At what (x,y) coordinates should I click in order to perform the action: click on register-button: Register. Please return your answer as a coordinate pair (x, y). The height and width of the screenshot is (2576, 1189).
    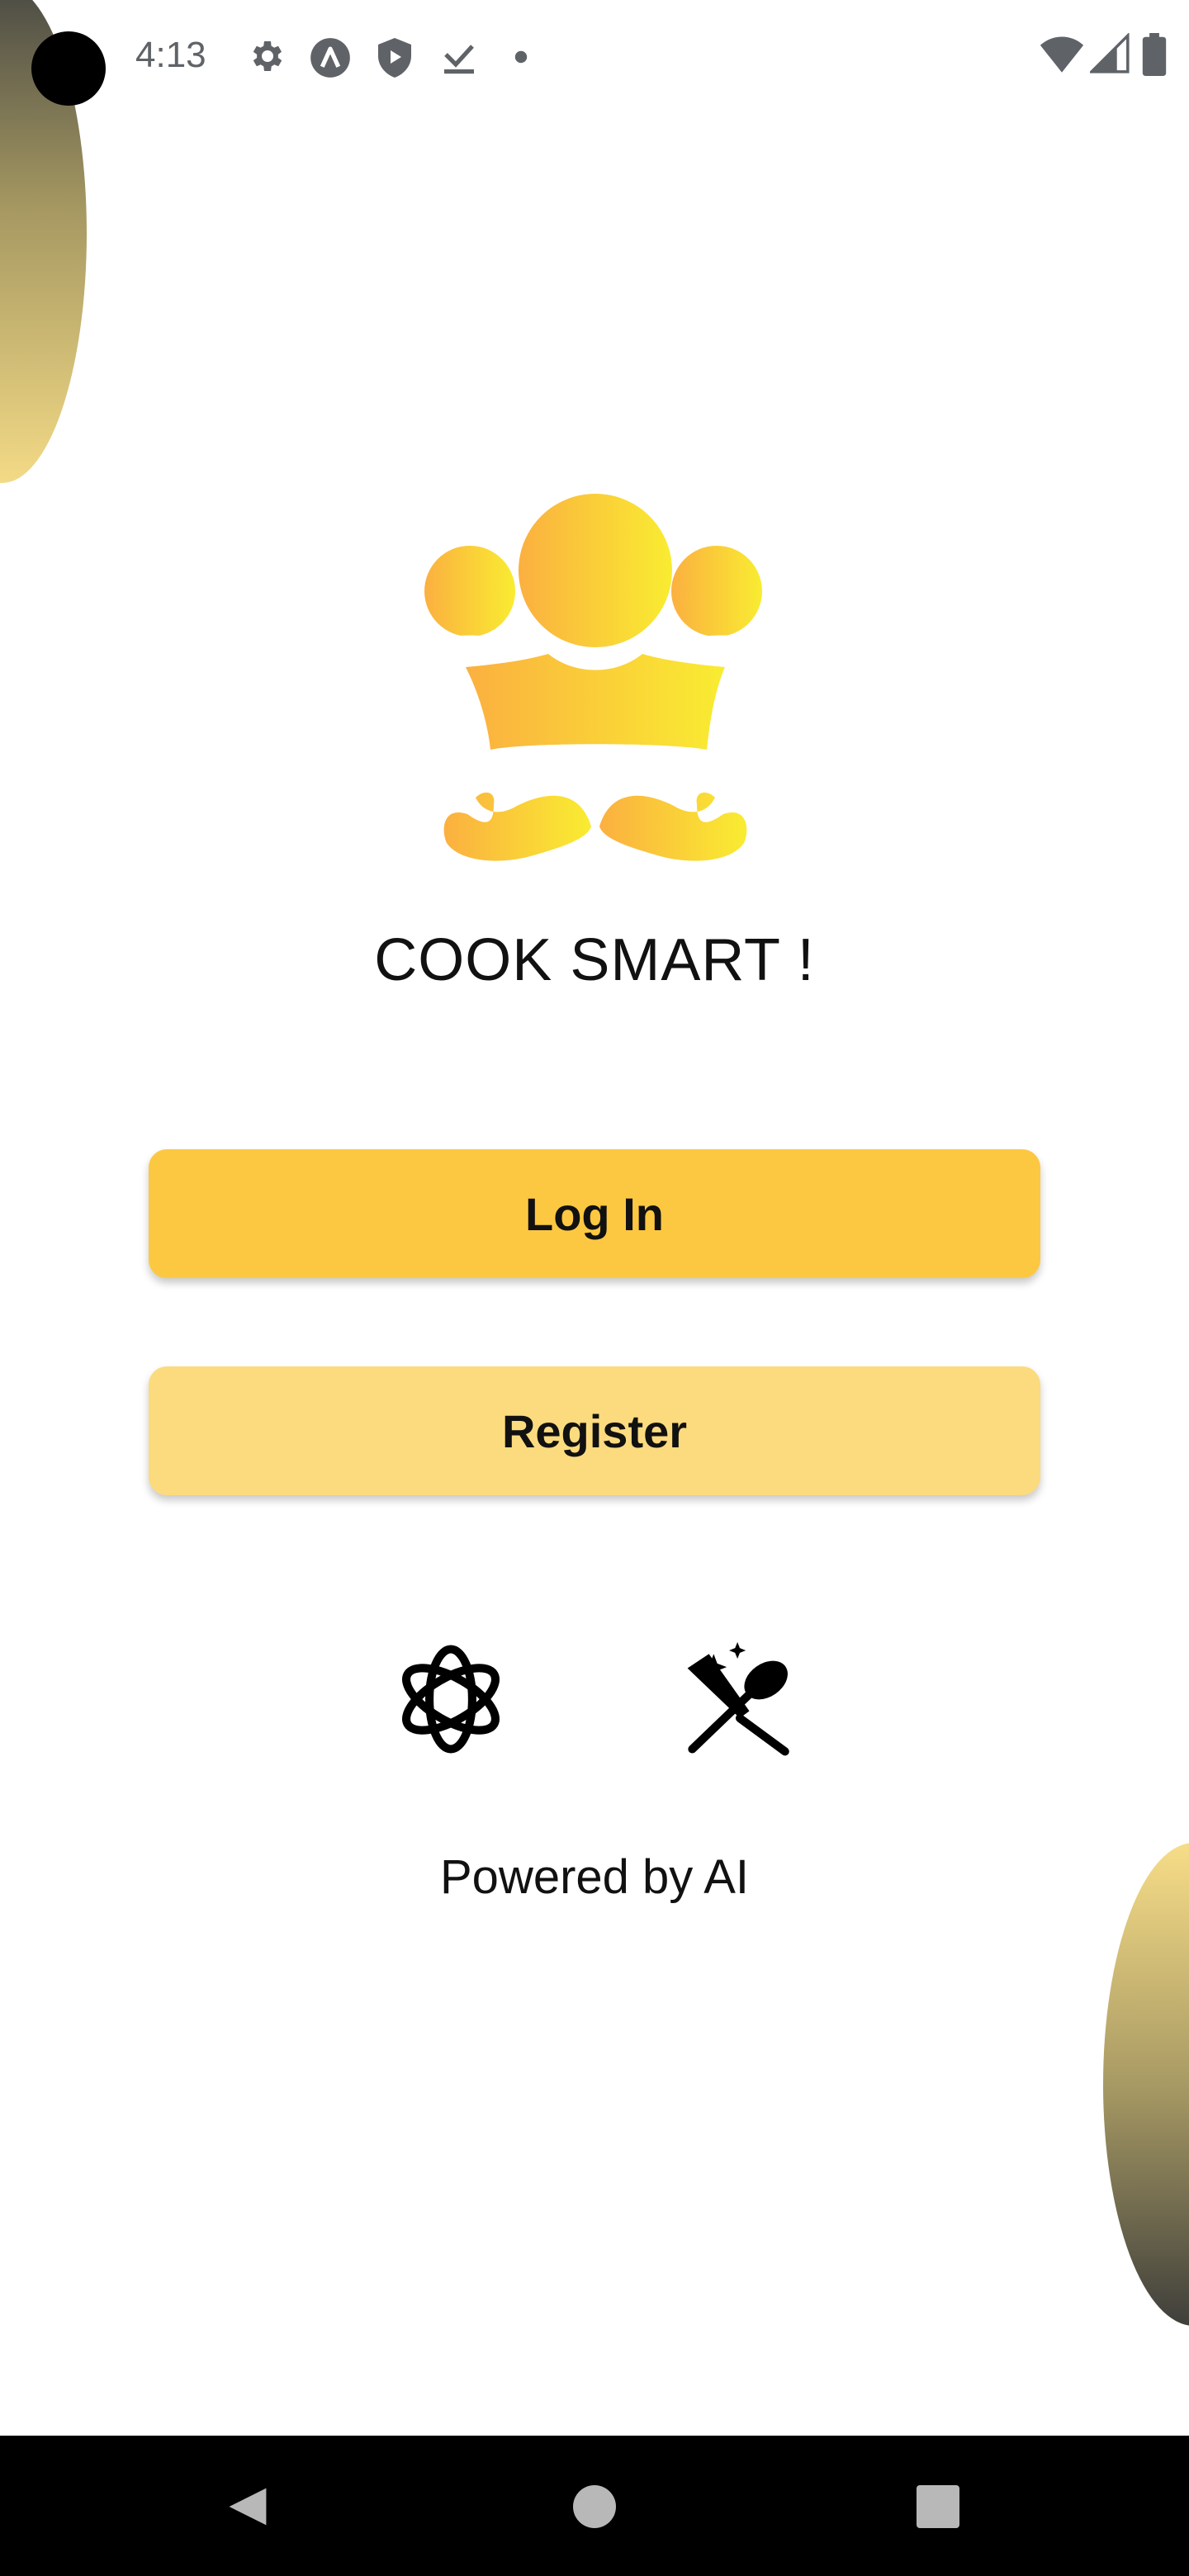
    Looking at the image, I should click on (594, 1430).